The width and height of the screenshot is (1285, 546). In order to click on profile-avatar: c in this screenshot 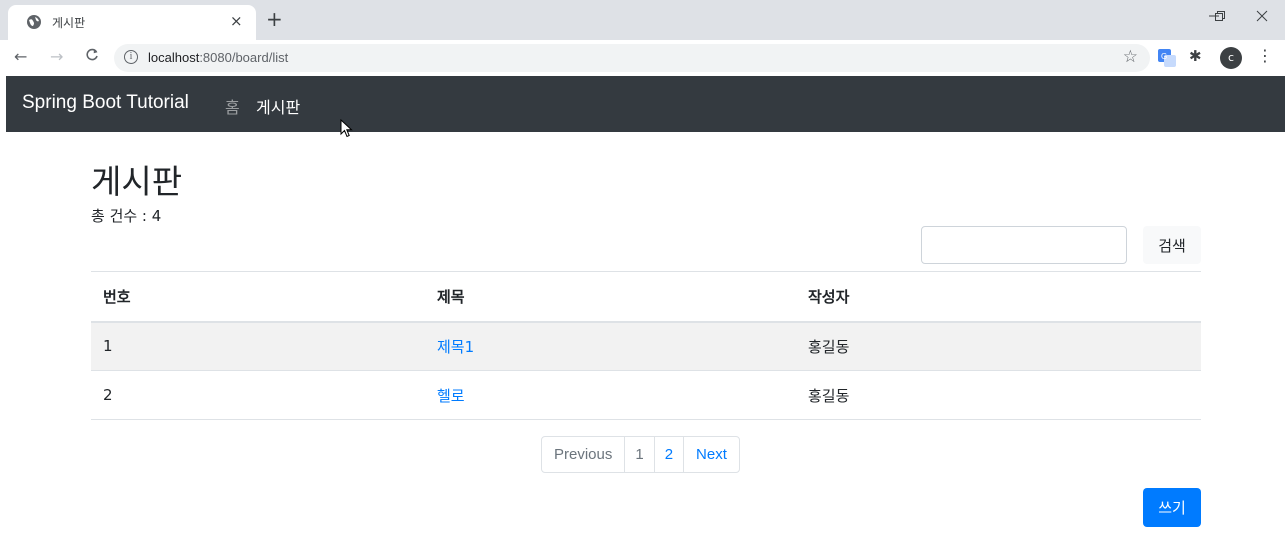, I will do `click(1231, 58)`.